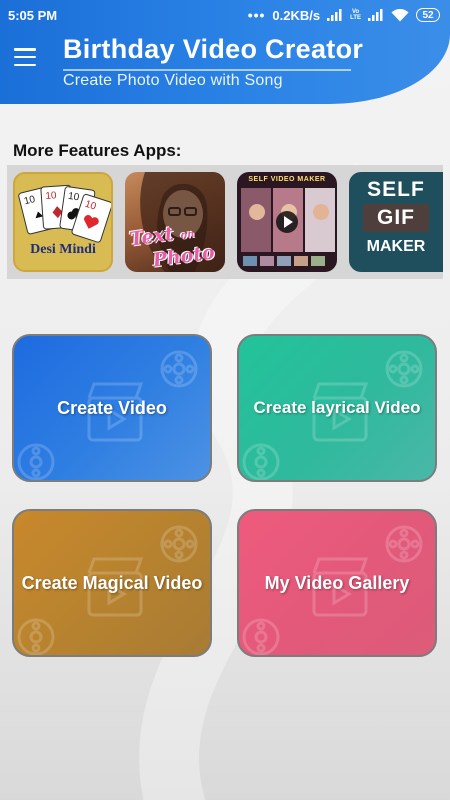  I want to click on create-lyrical-video-button: Create layrical Video, so click(337, 408).